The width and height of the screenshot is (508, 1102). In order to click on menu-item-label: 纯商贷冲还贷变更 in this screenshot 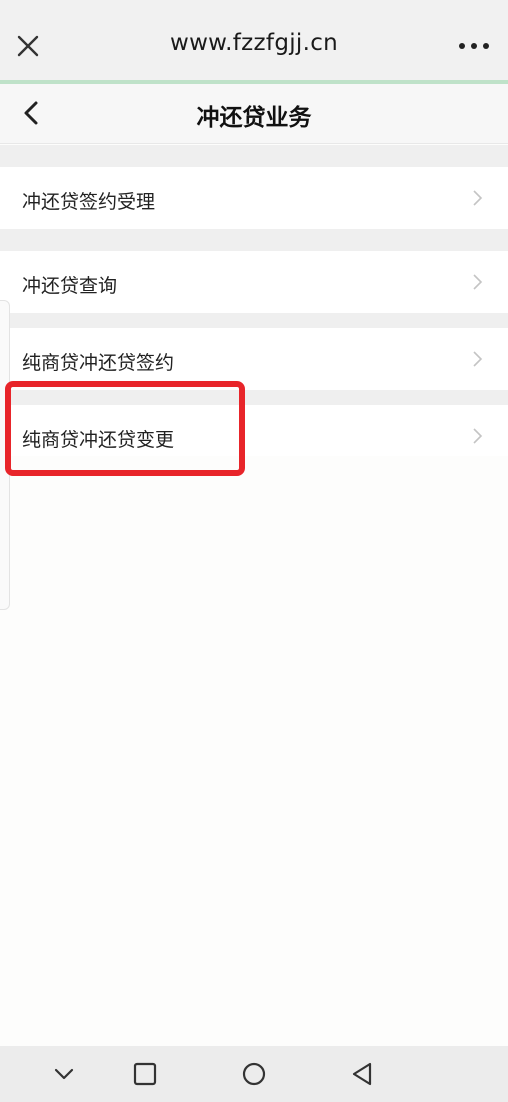, I will do `click(98, 440)`.